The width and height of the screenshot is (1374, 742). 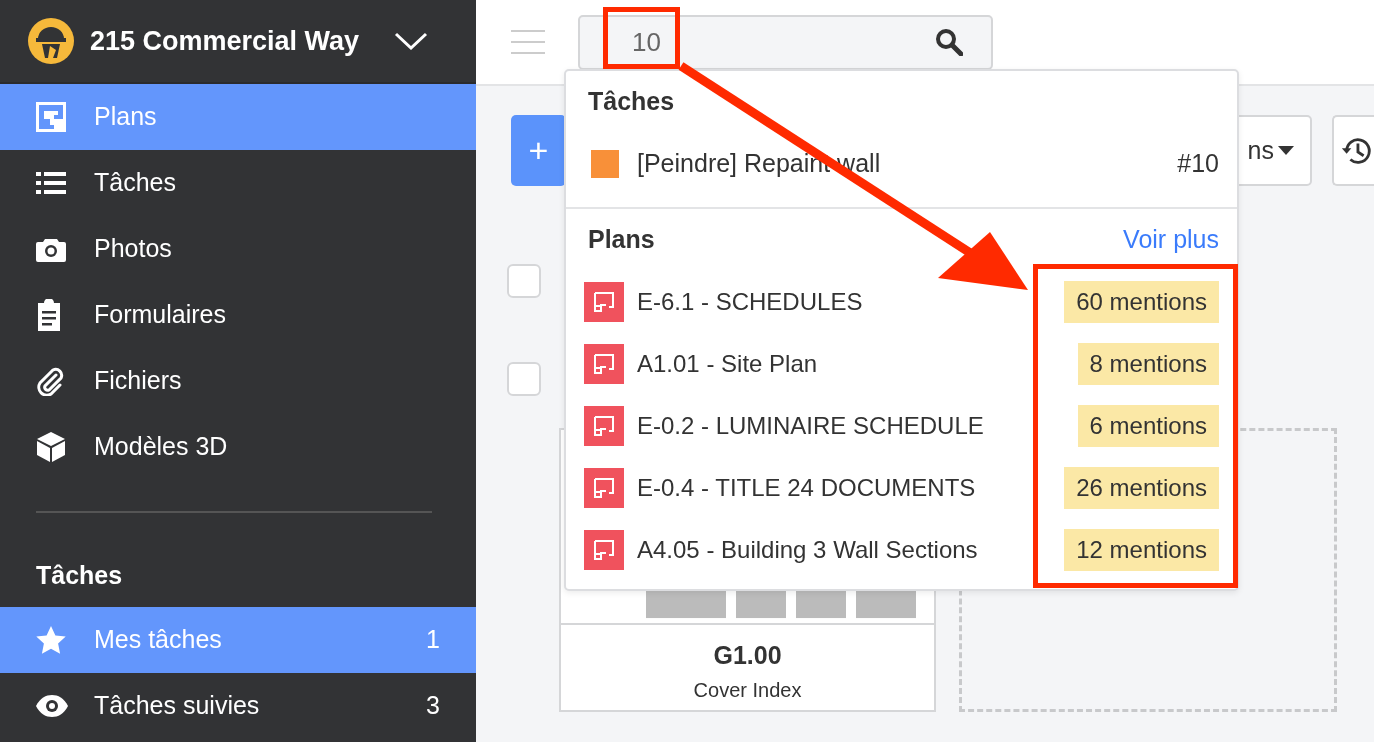 What do you see at coordinates (727, 364) in the screenshot?
I see `plan-result-link: A1.01 - Site Plan` at bounding box center [727, 364].